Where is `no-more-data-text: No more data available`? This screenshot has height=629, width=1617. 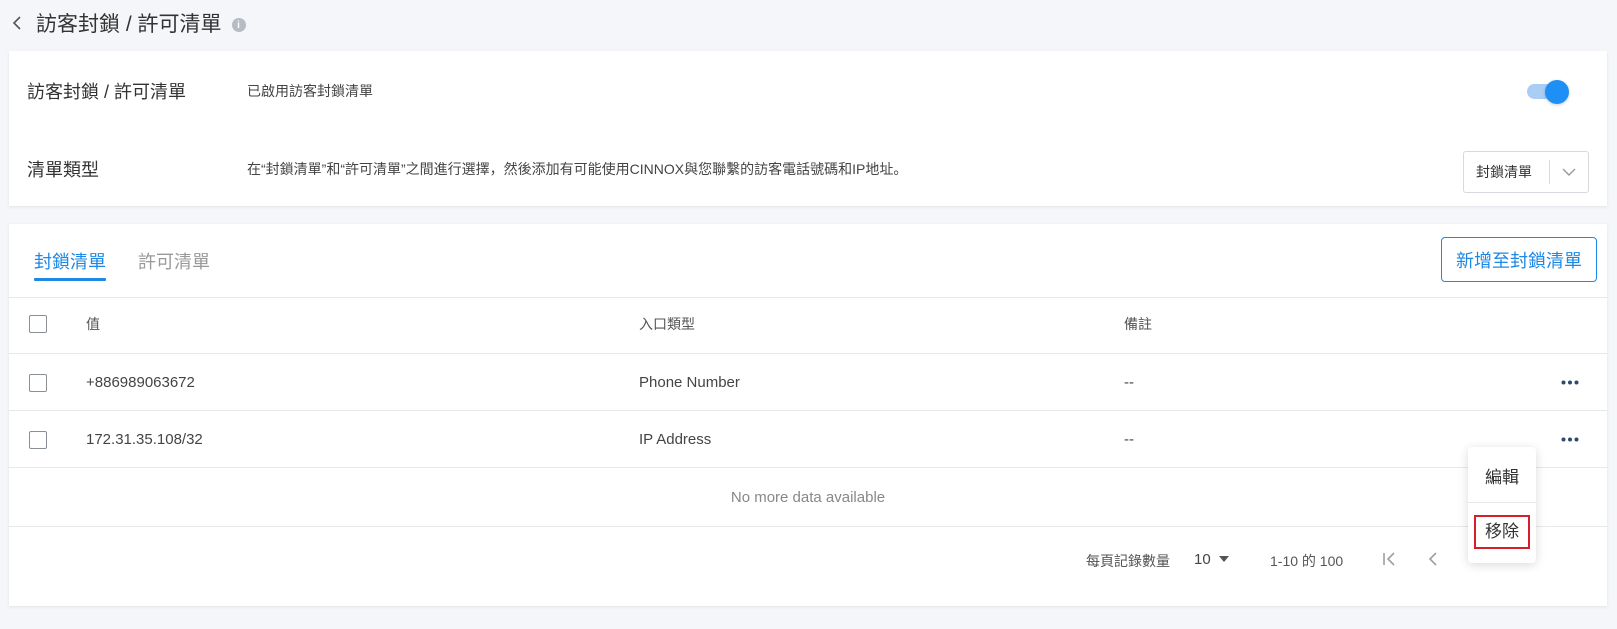
no-more-data-text: No more data available is located at coordinates (808, 498).